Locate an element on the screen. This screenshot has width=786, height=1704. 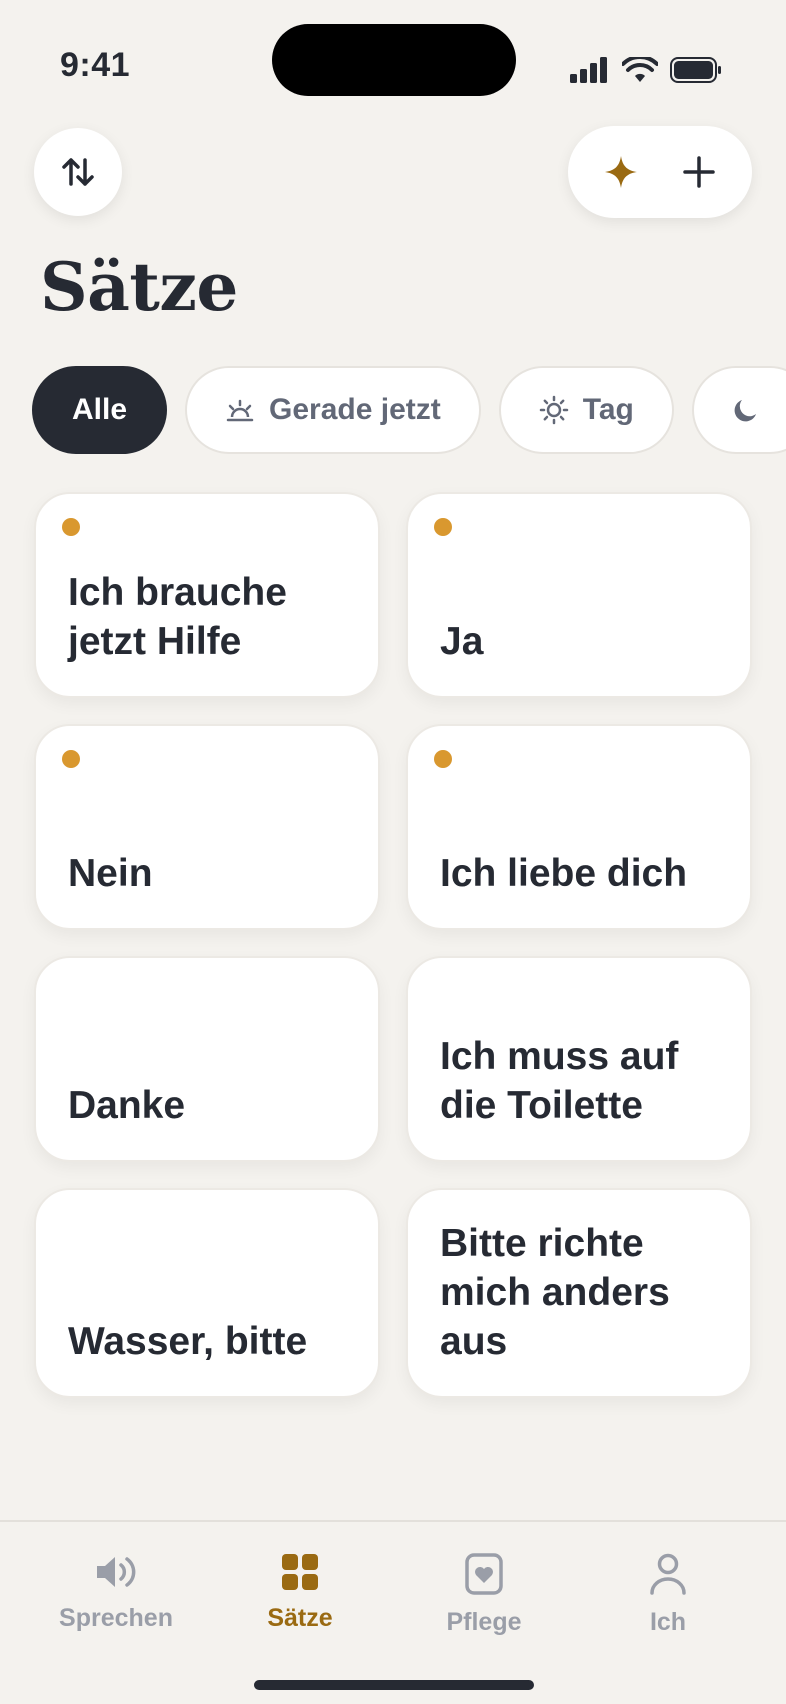
sun-icon is located at coordinates (554, 410).